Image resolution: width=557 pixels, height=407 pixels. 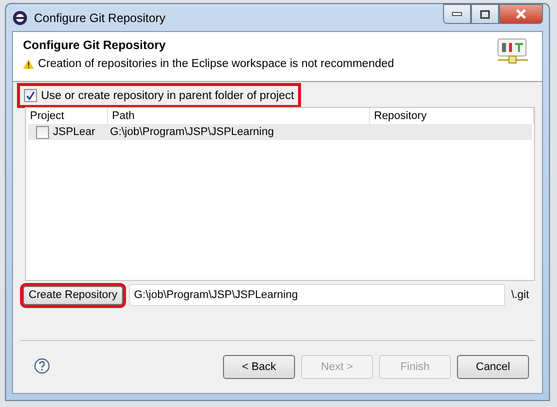 I want to click on wizard-button: < Back, so click(x=259, y=367).